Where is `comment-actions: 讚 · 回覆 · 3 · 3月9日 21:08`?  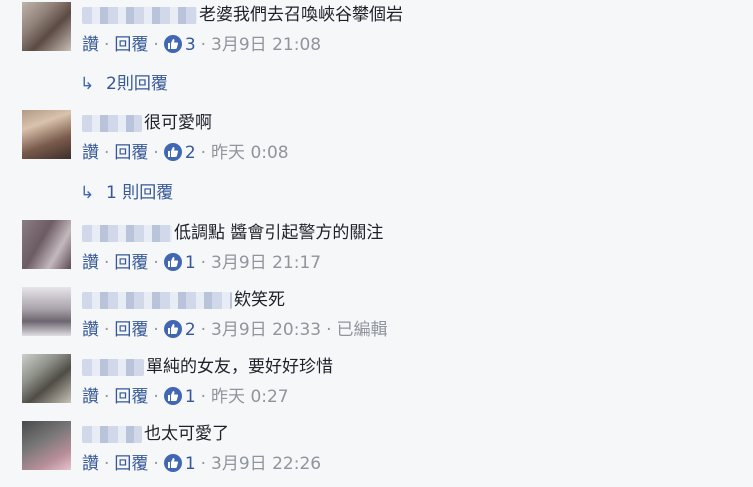
comment-actions: 讚 · 回覆 · 3 · 3月9日 21:08 is located at coordinates (201, 45).